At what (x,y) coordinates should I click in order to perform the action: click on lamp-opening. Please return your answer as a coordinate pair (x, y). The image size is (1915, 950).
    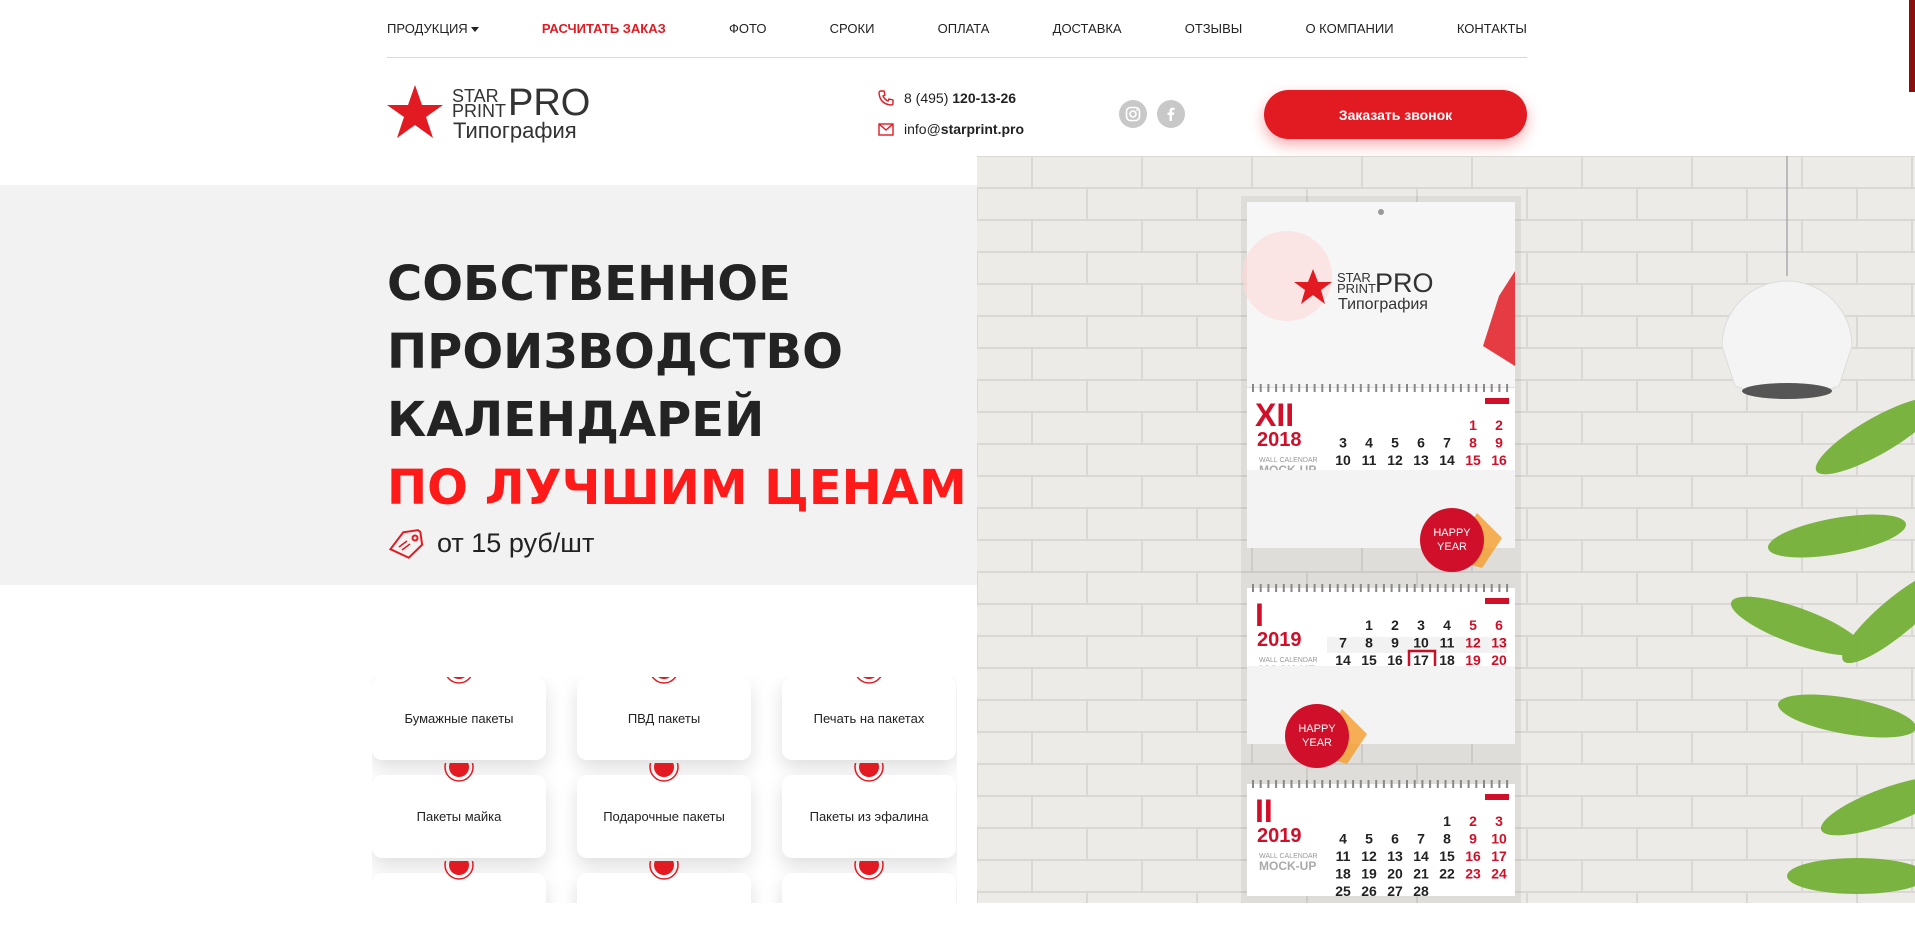
    Looking at the image, I should click on (1787, 391).